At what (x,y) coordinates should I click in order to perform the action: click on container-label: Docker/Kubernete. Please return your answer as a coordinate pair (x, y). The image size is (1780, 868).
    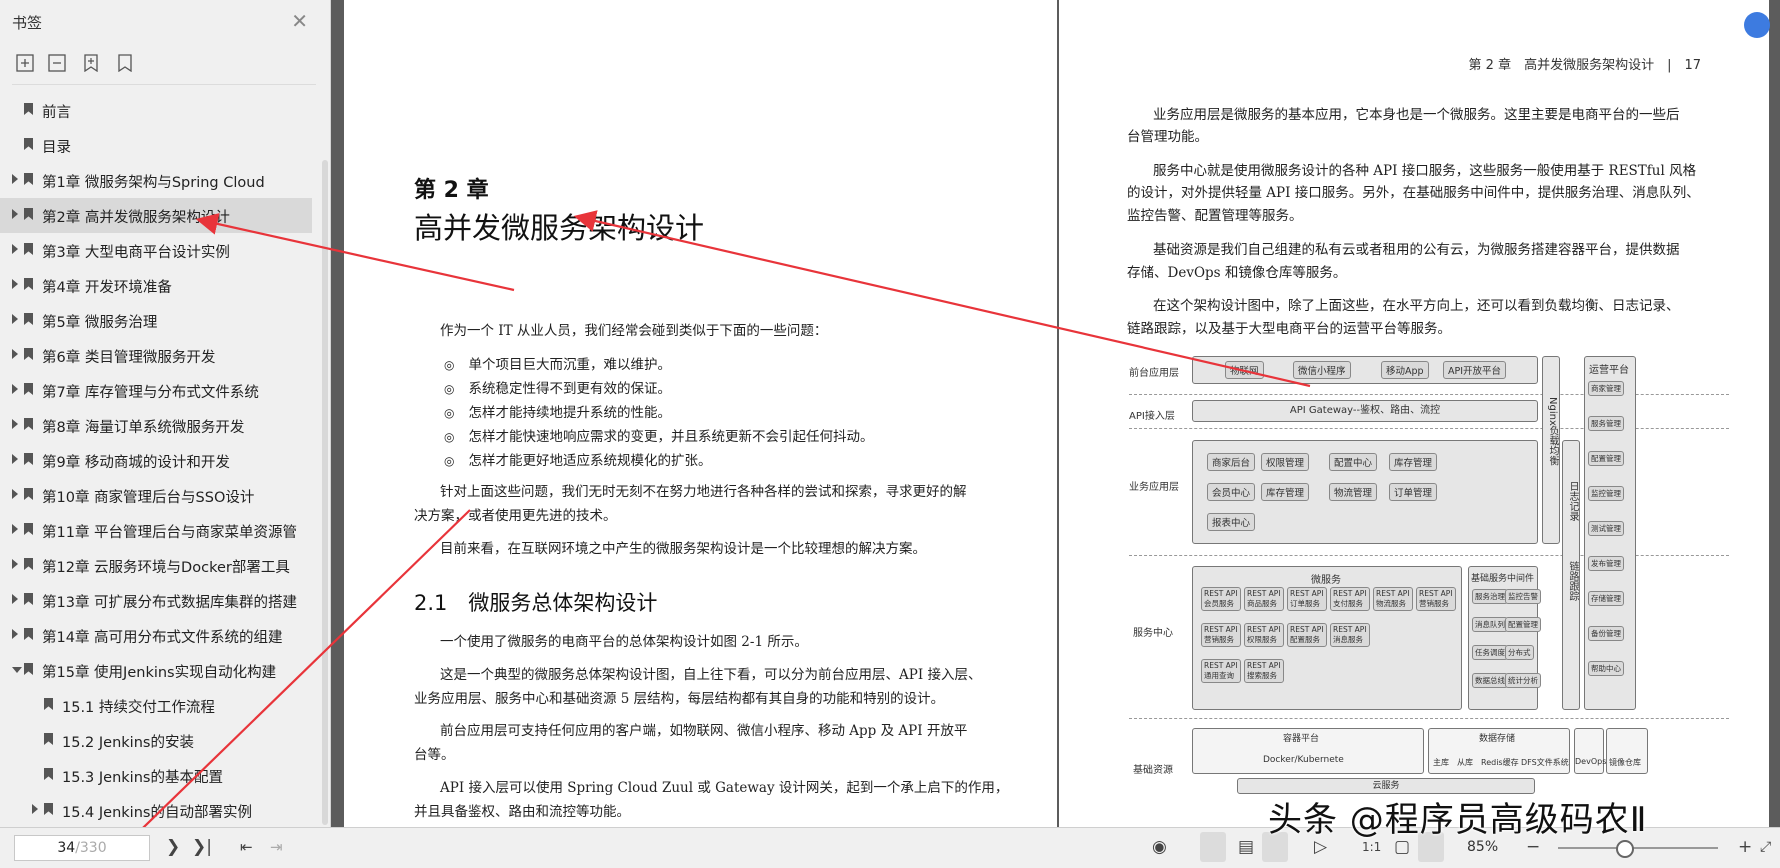
    Looking at the image, I should click on (1303, 760).